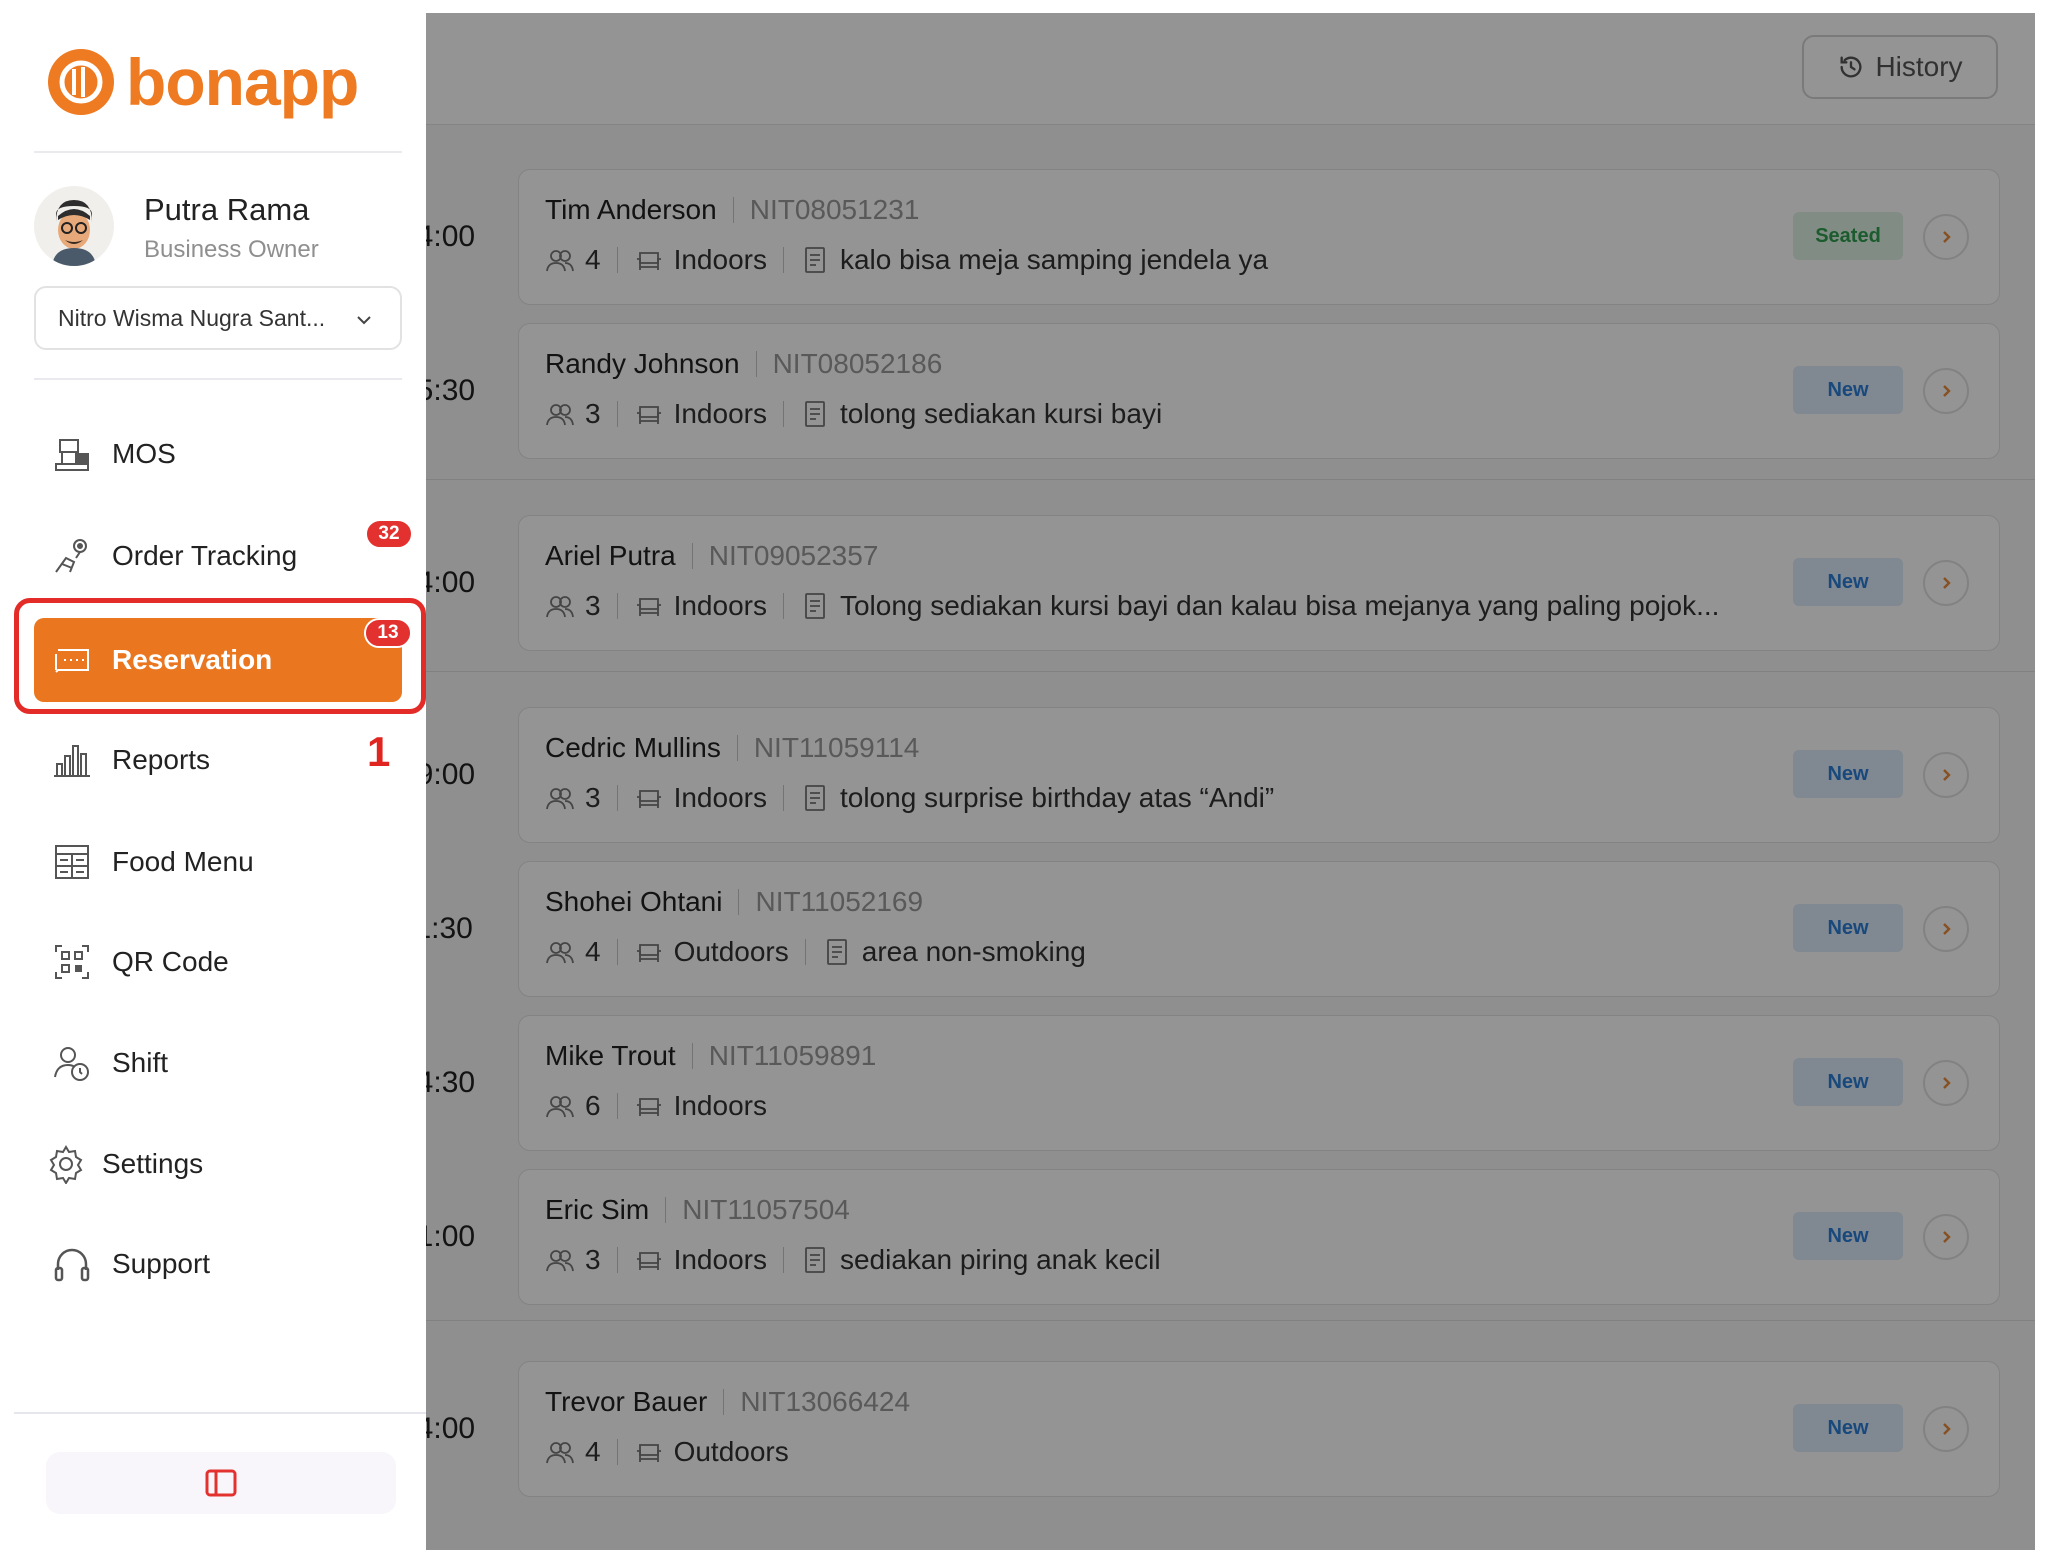 This screenshot has height=1550, width=2048. Describe the element at coordinates (72, 760) in the screenshot. I see `bar-chart-icon` at that location.